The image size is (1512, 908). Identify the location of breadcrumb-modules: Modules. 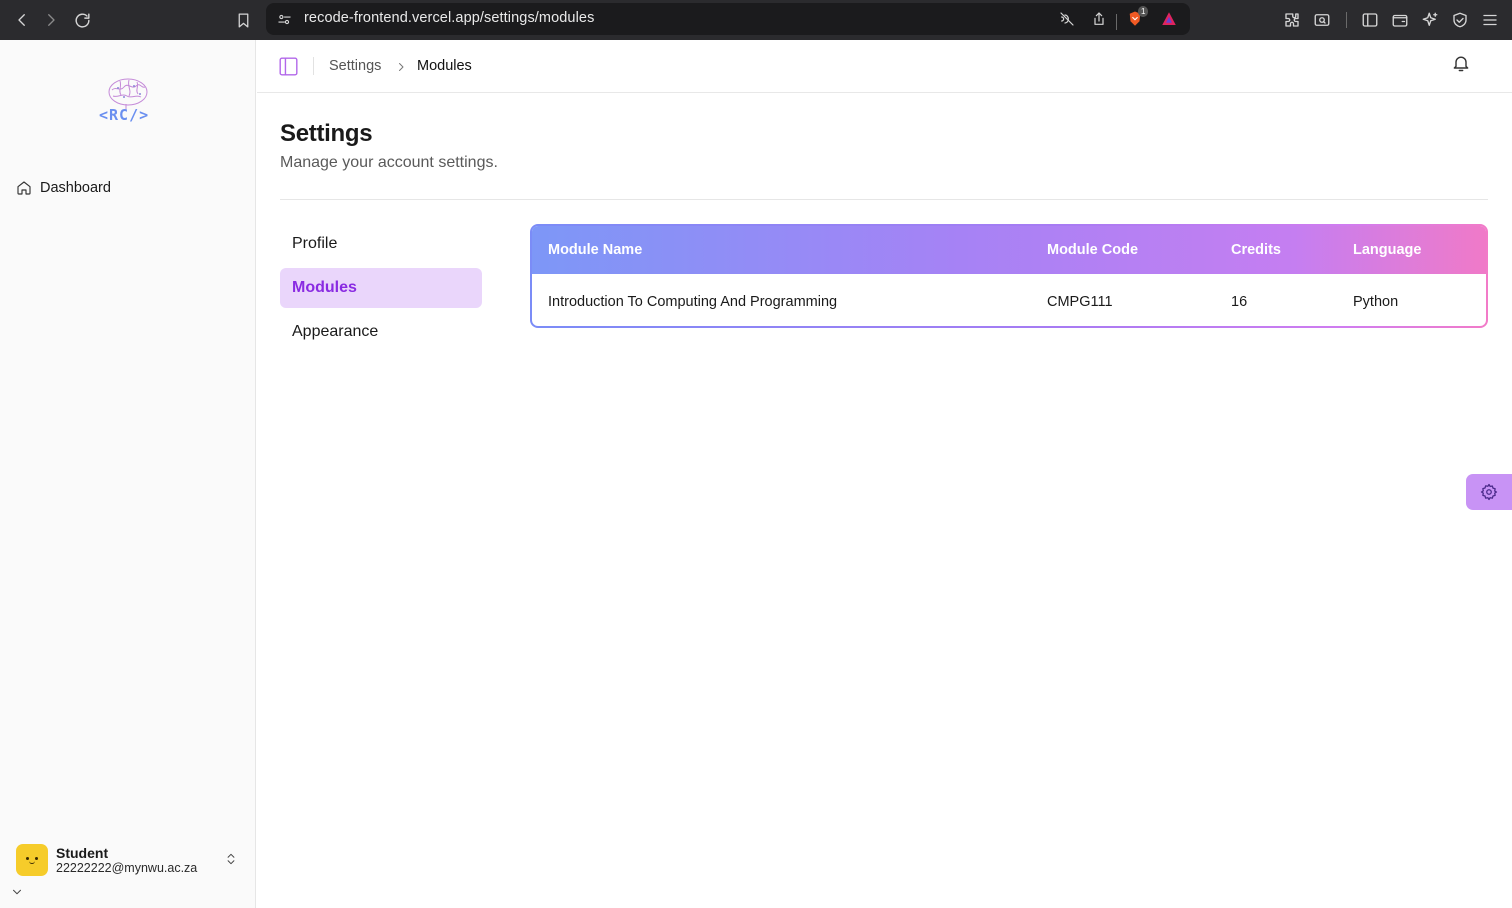
(444, 66).